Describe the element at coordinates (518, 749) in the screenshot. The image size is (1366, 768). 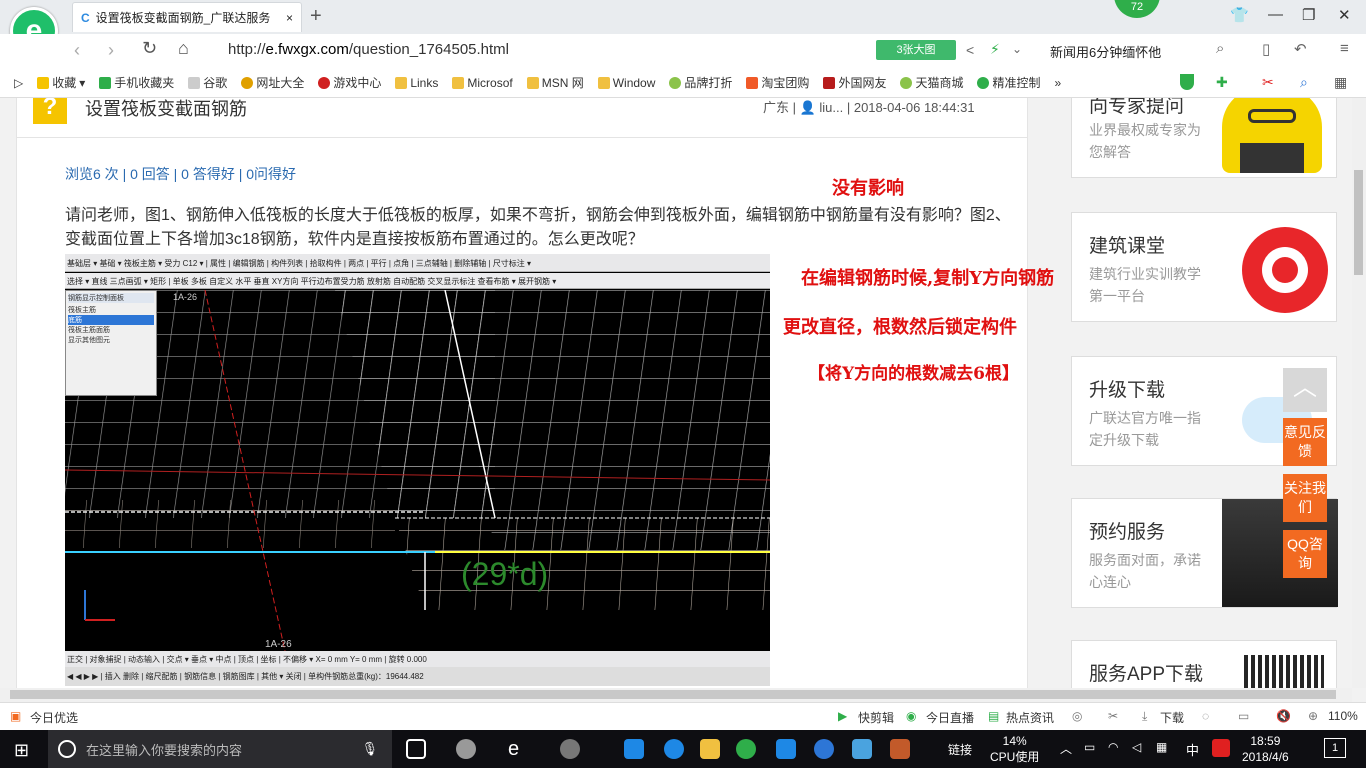
I see `ie-icon: e` at that location.